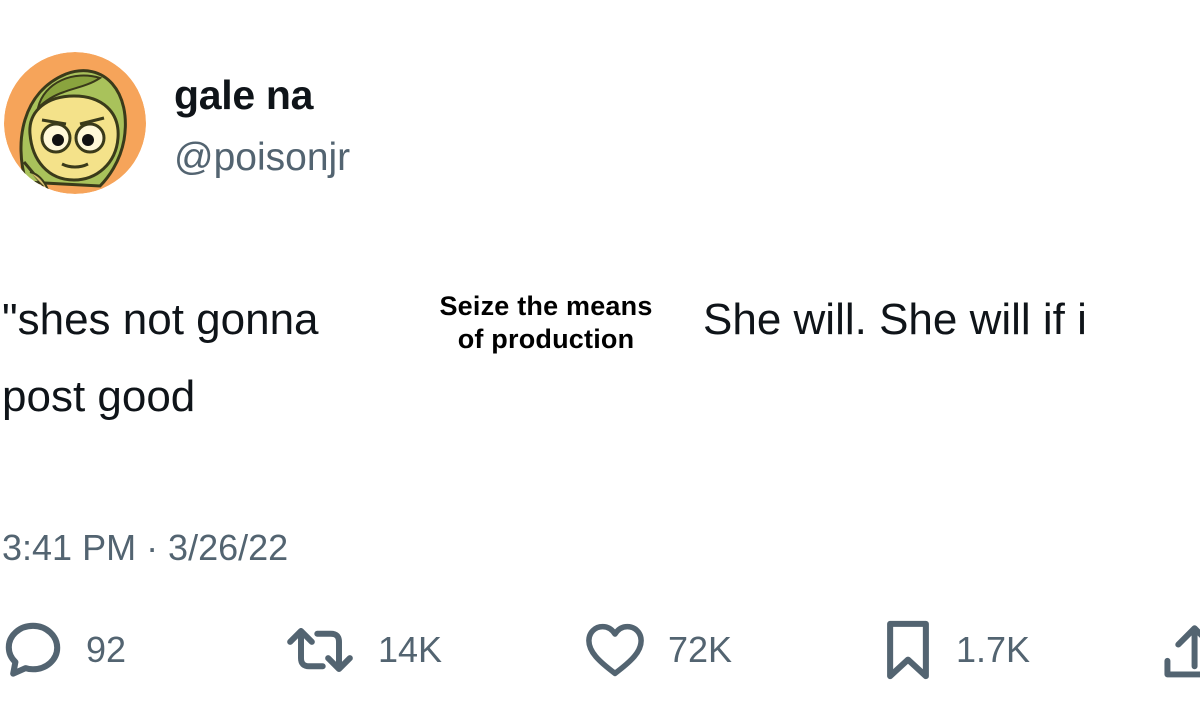 The width and height of the screenshot is (1200, 712). I want to click on meme-caption: Seize the means of production, so click(546, 323).